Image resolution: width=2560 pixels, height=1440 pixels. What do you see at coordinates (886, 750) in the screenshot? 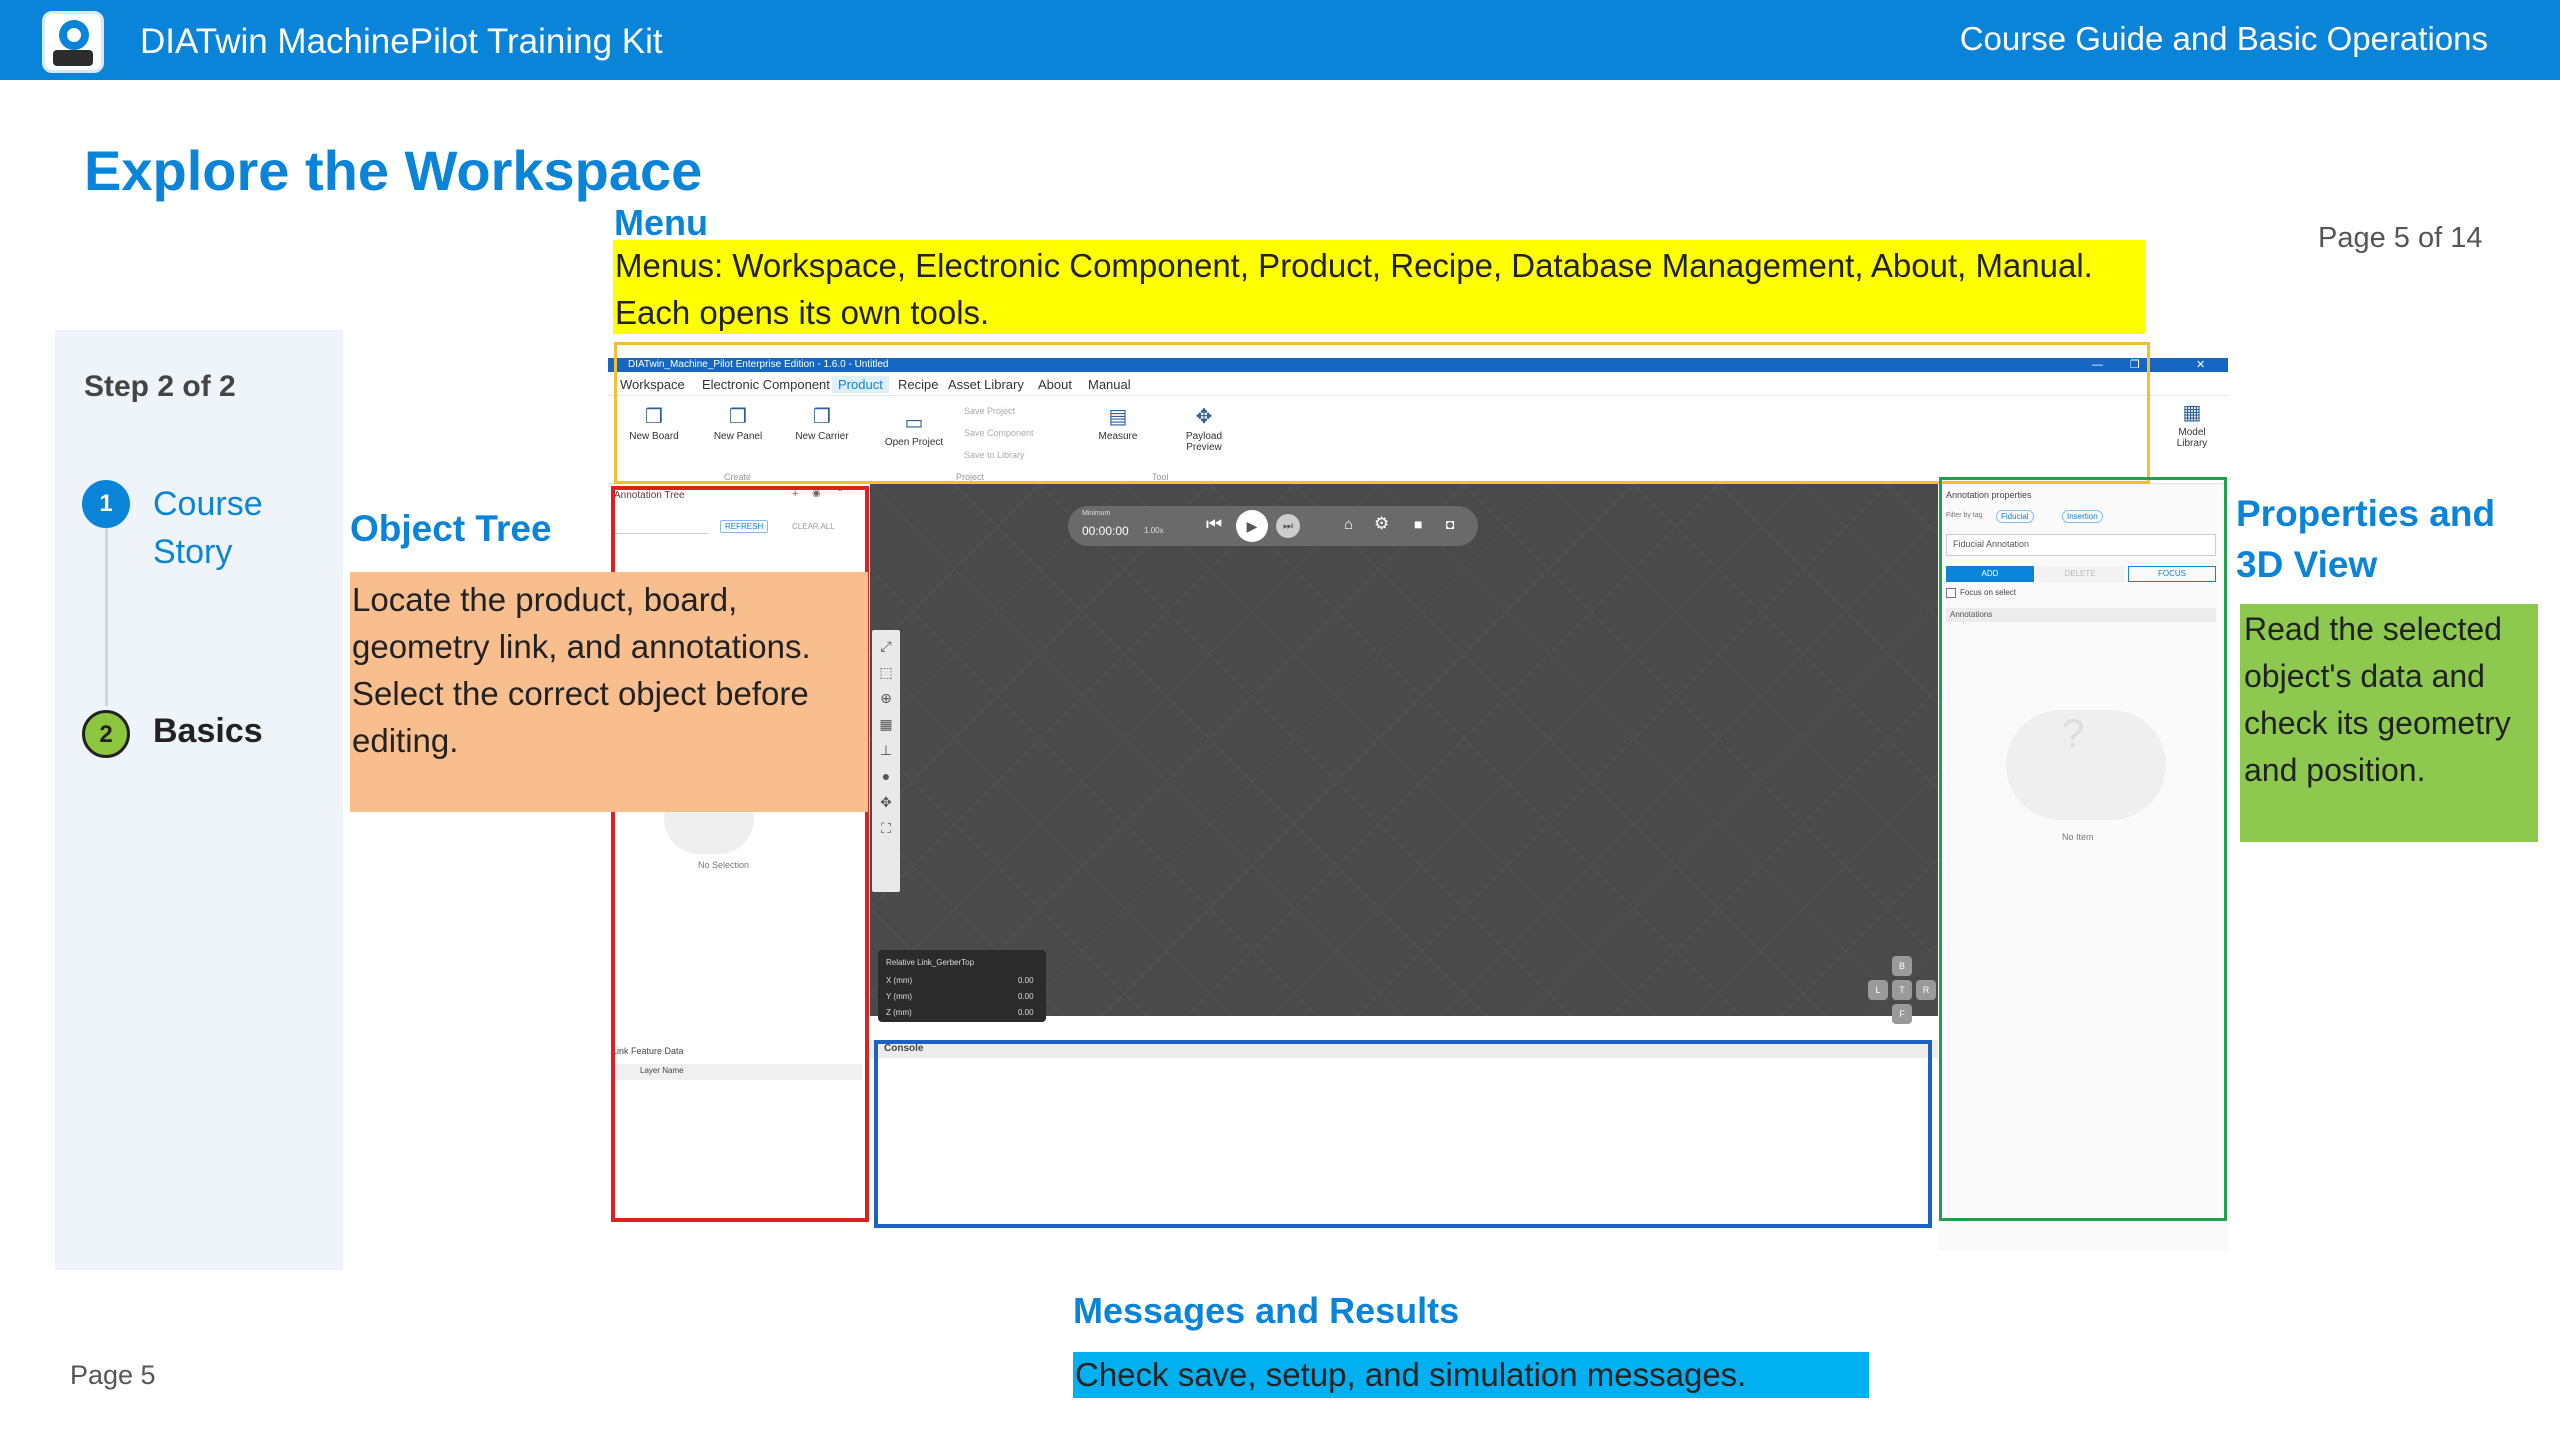
I see `axes-icon: ⊥` at bounding box center [886, 750].